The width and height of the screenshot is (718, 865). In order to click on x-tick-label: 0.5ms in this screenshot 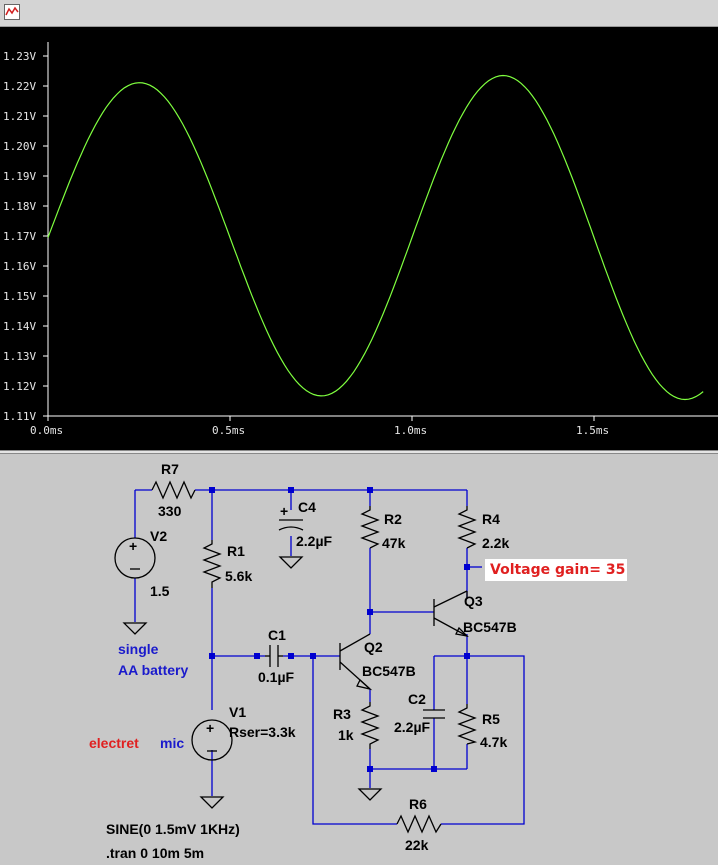, I will do `click(228, 430)`.